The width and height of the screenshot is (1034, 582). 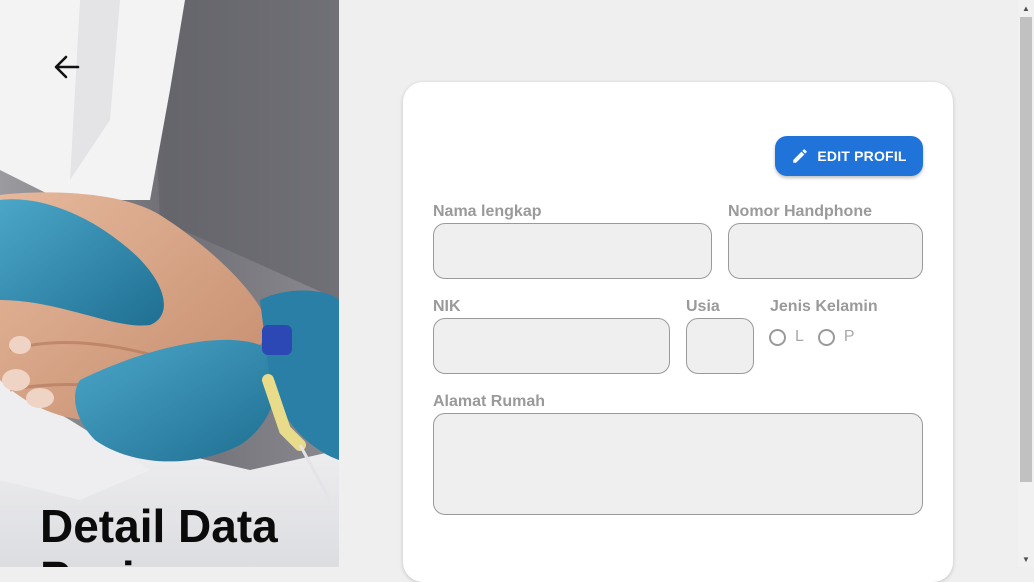 I want to click on nomor-handphone-input, so click(x=825, y=251).